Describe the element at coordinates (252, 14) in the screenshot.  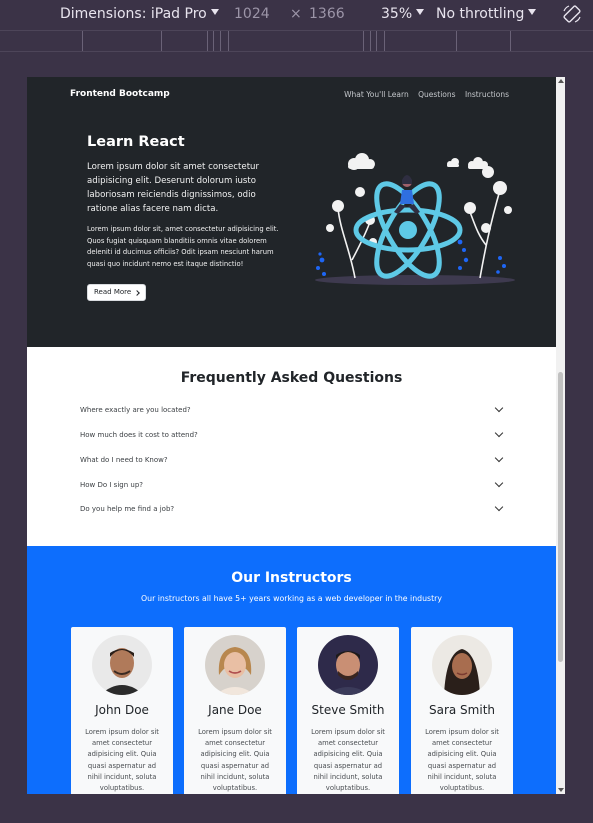
I see `width-input: 1024` at that location.